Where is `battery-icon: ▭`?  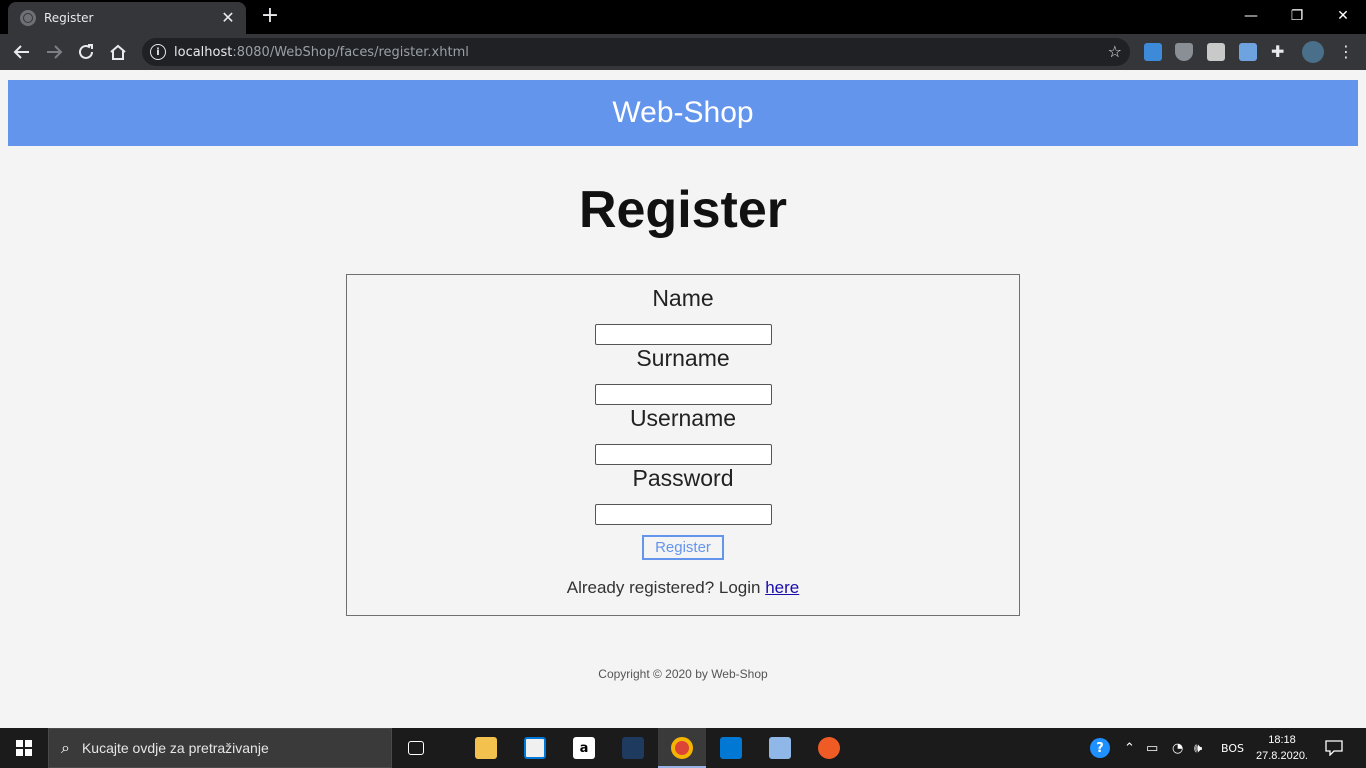 battery-icon: ▭ is located at coordinates (1152, 748).